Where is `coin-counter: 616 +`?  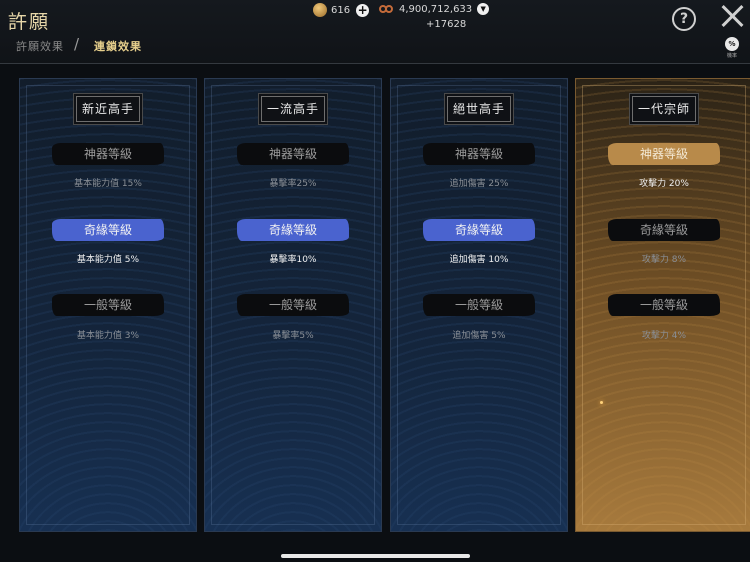 coin-counter: 616 + is located at coordinates (341, 10).